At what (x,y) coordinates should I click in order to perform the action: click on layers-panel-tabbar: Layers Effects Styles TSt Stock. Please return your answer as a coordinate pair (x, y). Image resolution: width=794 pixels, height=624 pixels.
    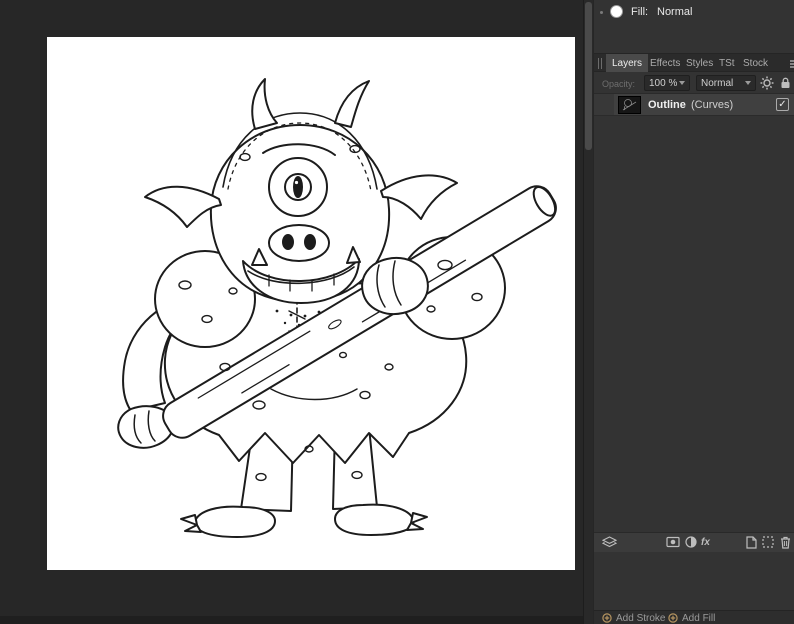
    Looking at the image, I should click on (694, 62).